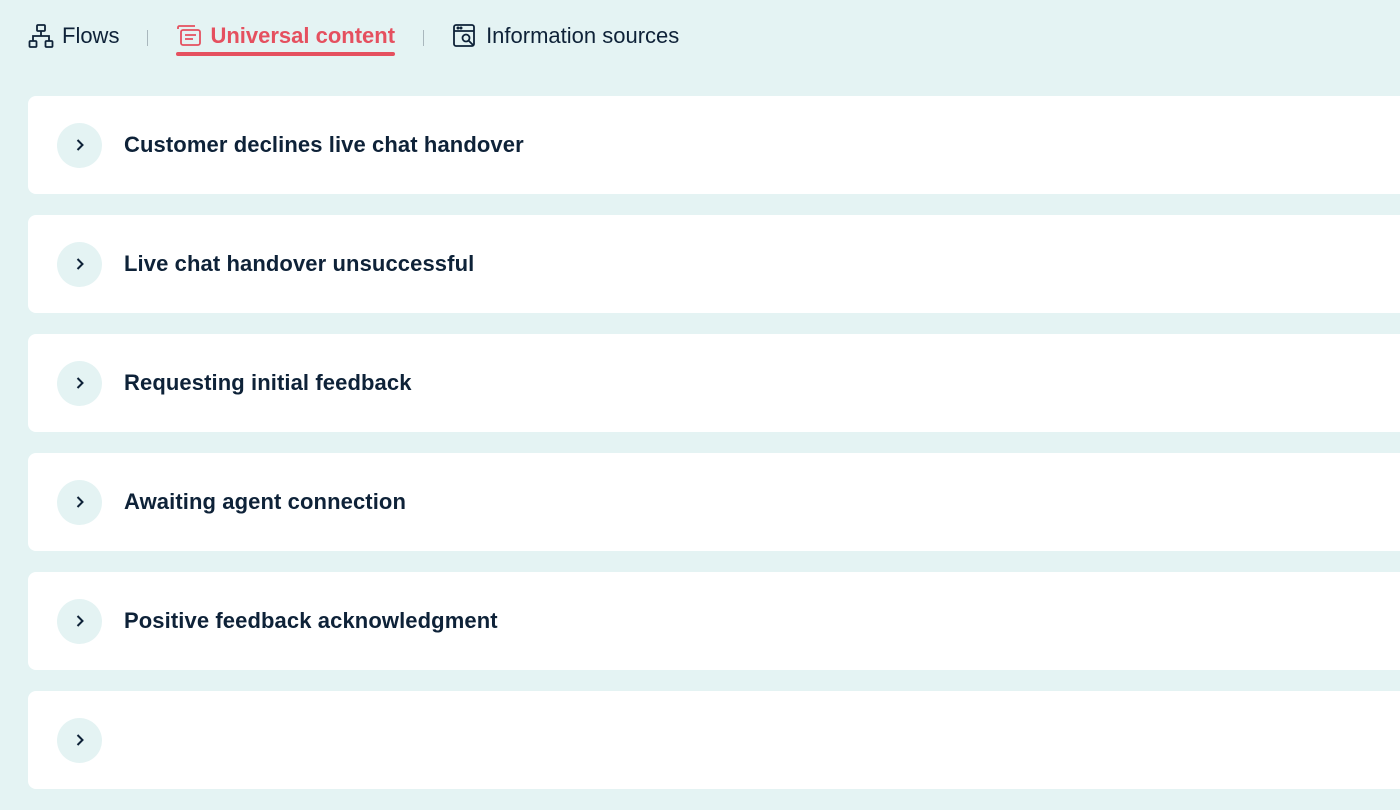 This screenshot has height=810, width=1400. What do you see at coordinates (583, 35) in the screenshot?
I see `tab-label: Information sources` at bounding box center [583, 35].